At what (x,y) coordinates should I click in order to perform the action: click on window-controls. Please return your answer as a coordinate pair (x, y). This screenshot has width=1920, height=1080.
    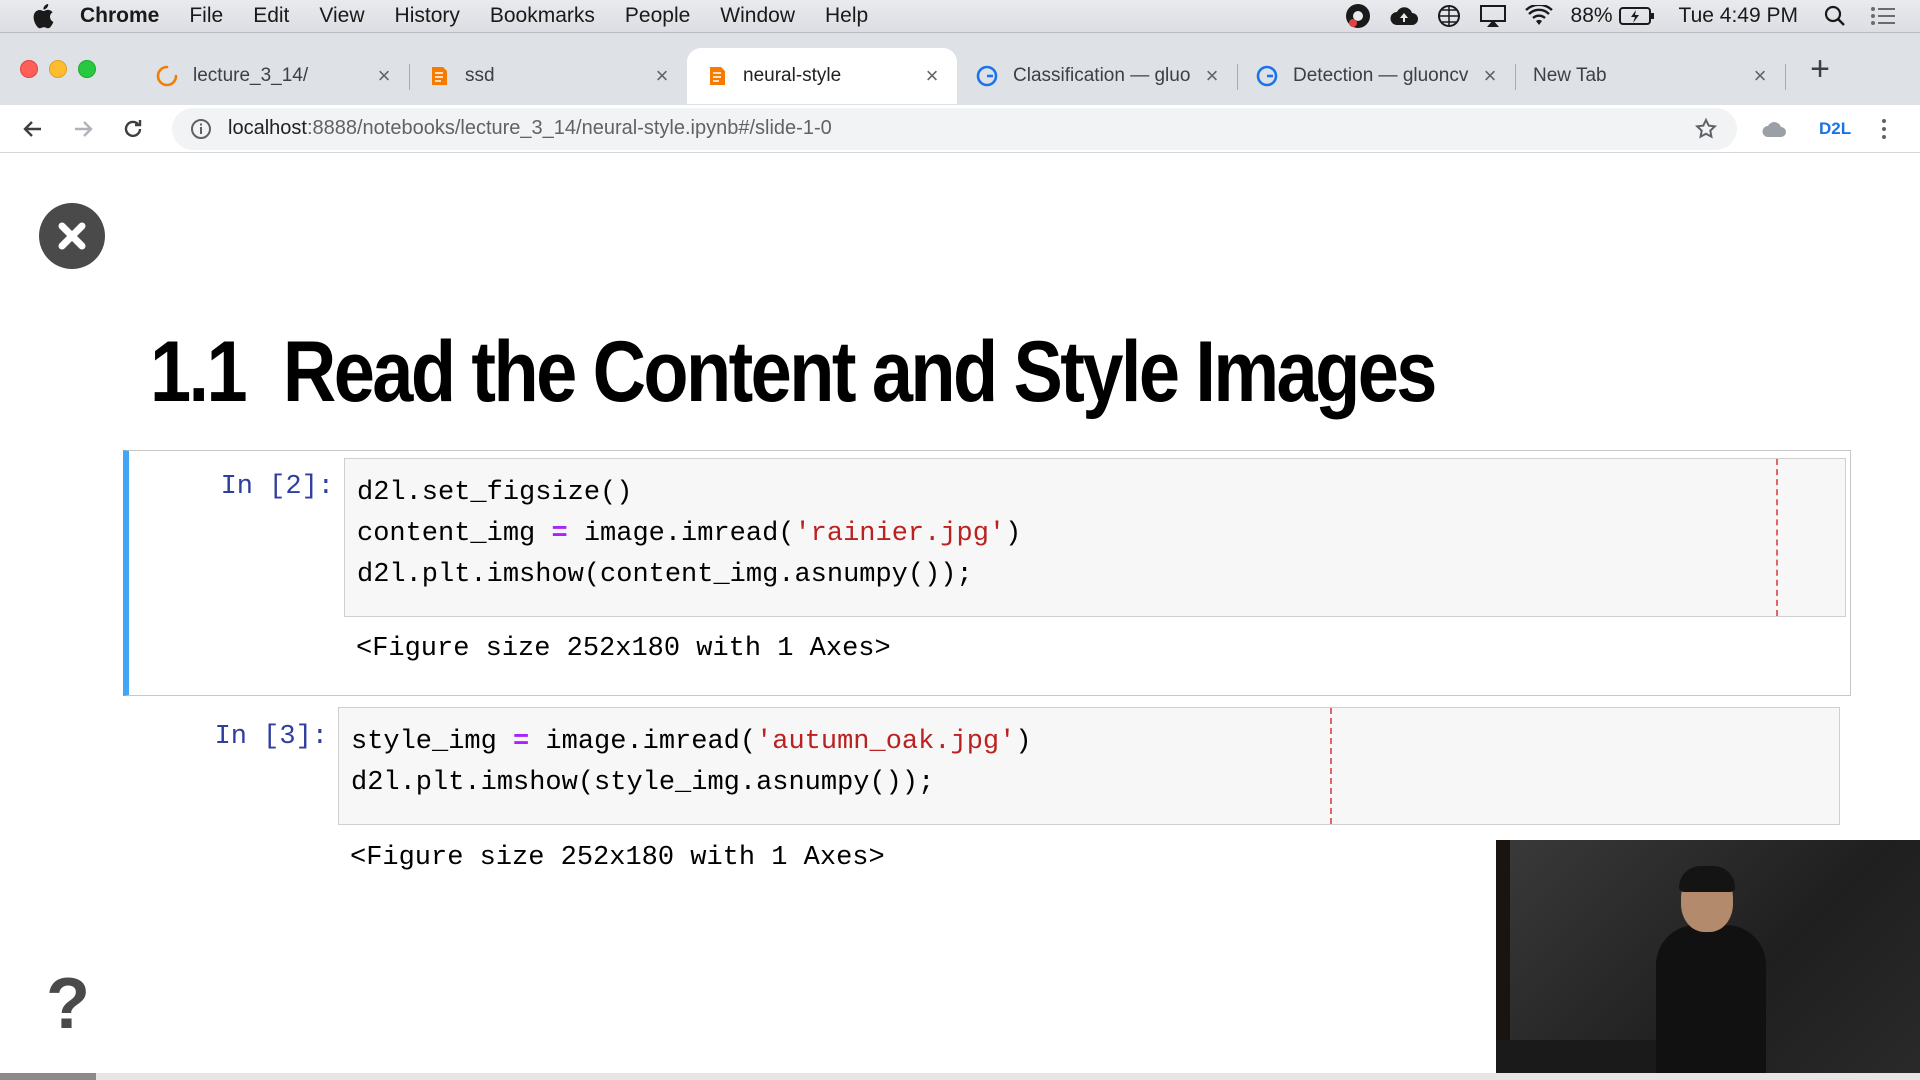
    Looking at the image, I should click on (63, 69).